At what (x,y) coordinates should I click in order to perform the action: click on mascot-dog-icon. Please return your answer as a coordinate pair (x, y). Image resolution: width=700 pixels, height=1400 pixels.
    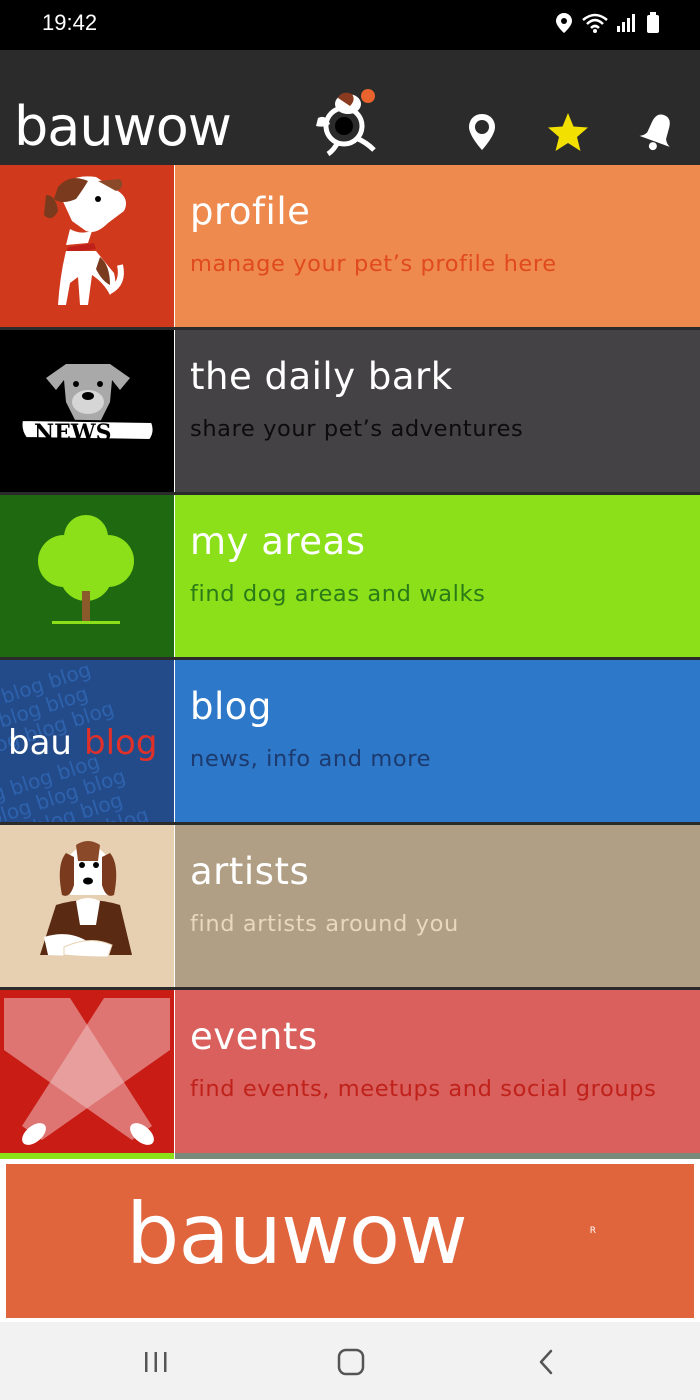
    Looking at the image, I should click on (346, 123).